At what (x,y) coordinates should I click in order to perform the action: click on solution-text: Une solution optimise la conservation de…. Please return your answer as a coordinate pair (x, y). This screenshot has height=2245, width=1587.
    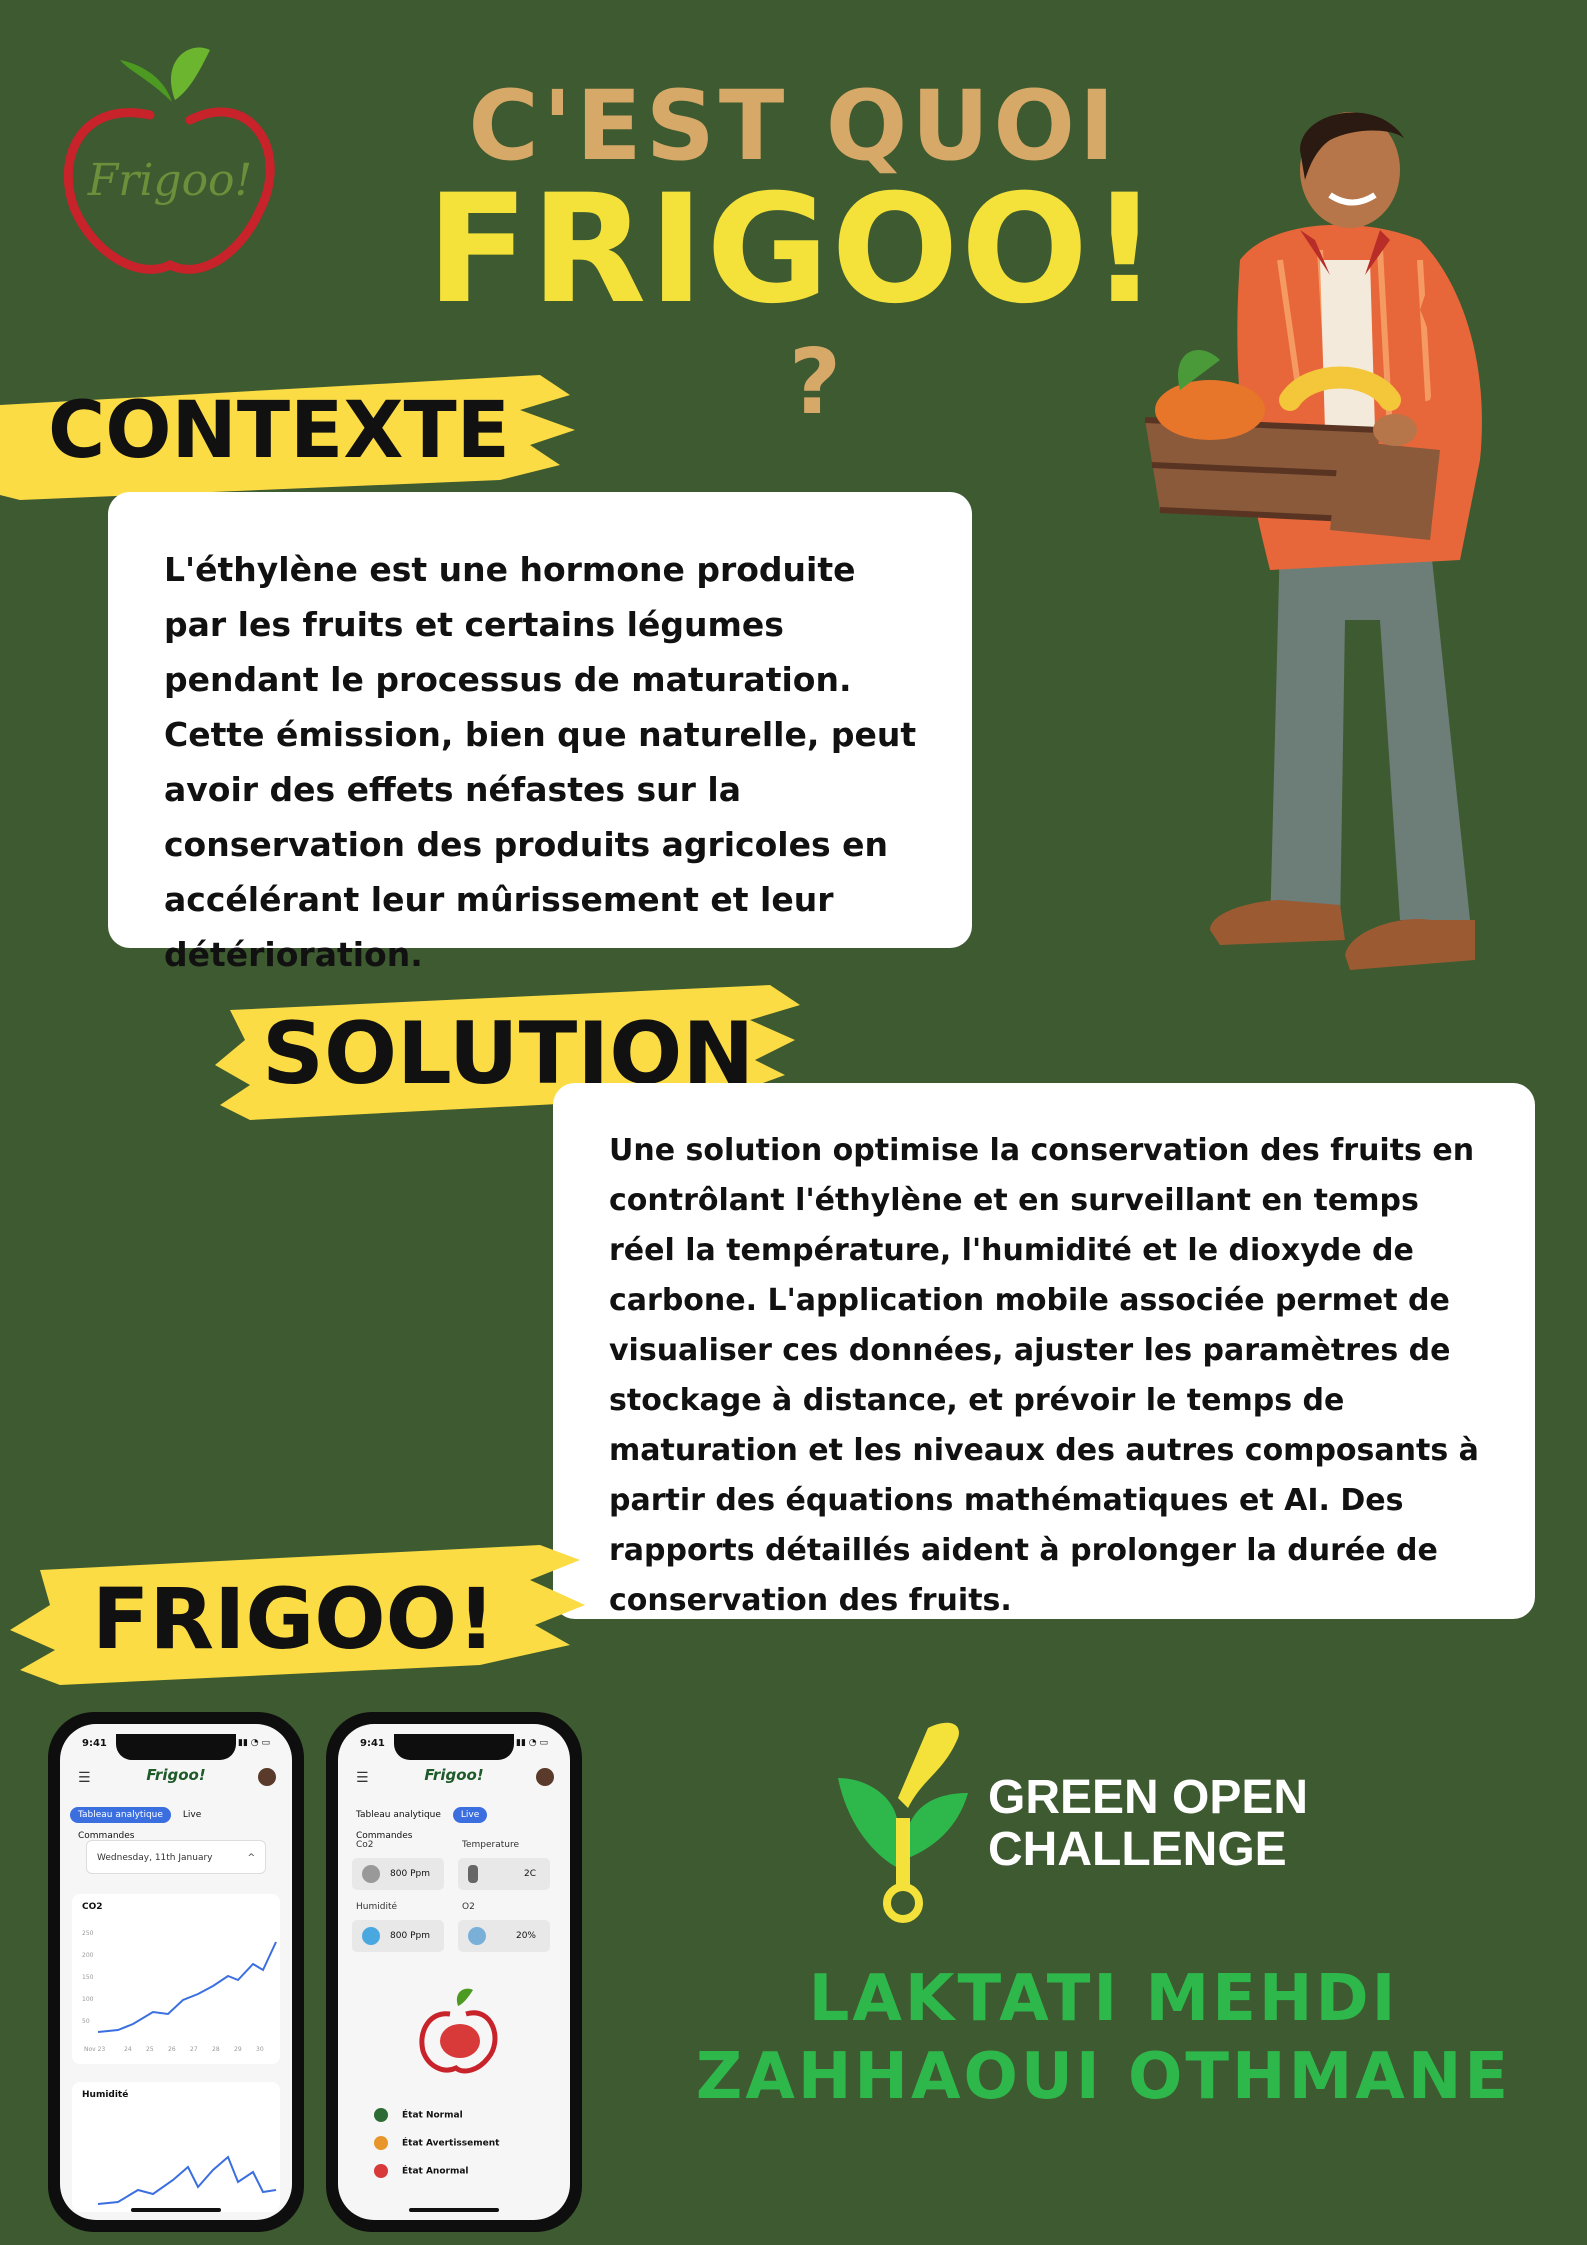
    Looking at the image, I should click on (1044, 1375).